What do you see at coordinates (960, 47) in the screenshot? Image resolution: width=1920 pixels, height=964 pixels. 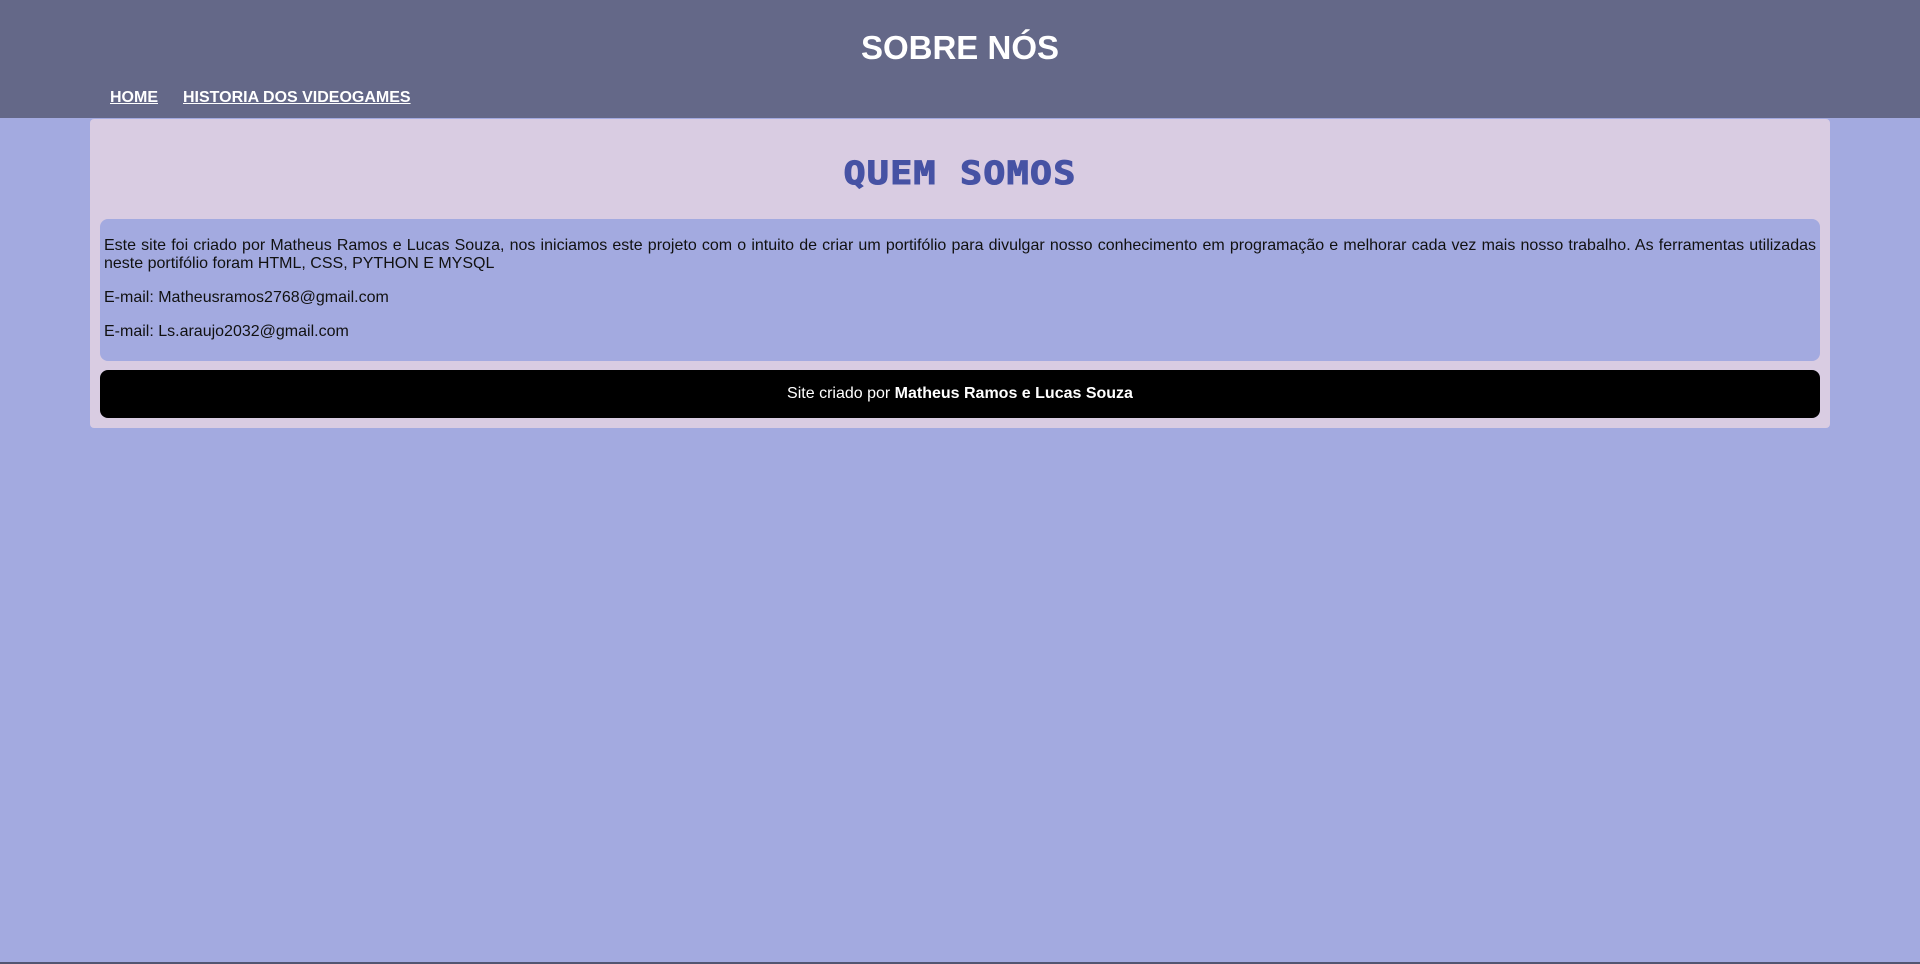 I see `page-title: SOBRE NÓS` at bounding box center [960, 47].